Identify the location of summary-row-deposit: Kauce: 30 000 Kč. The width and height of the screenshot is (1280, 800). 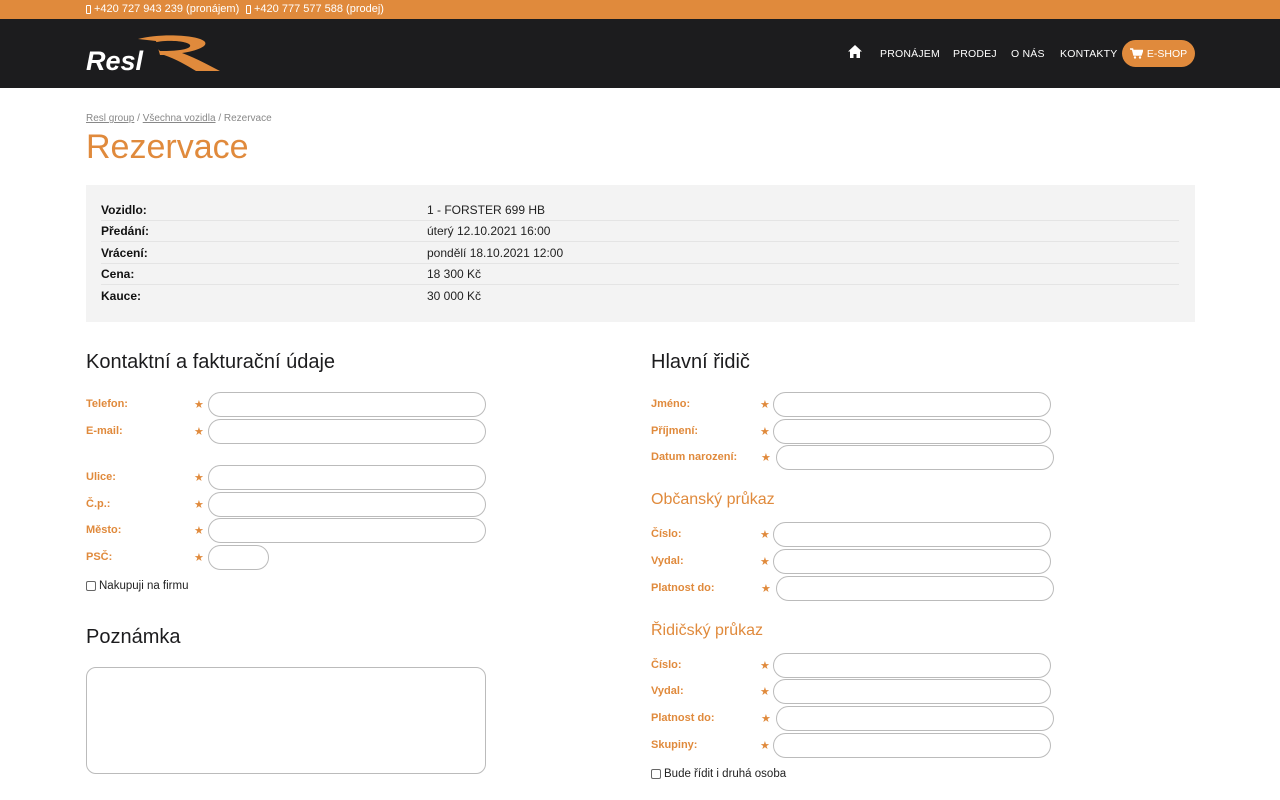
(640, 295).